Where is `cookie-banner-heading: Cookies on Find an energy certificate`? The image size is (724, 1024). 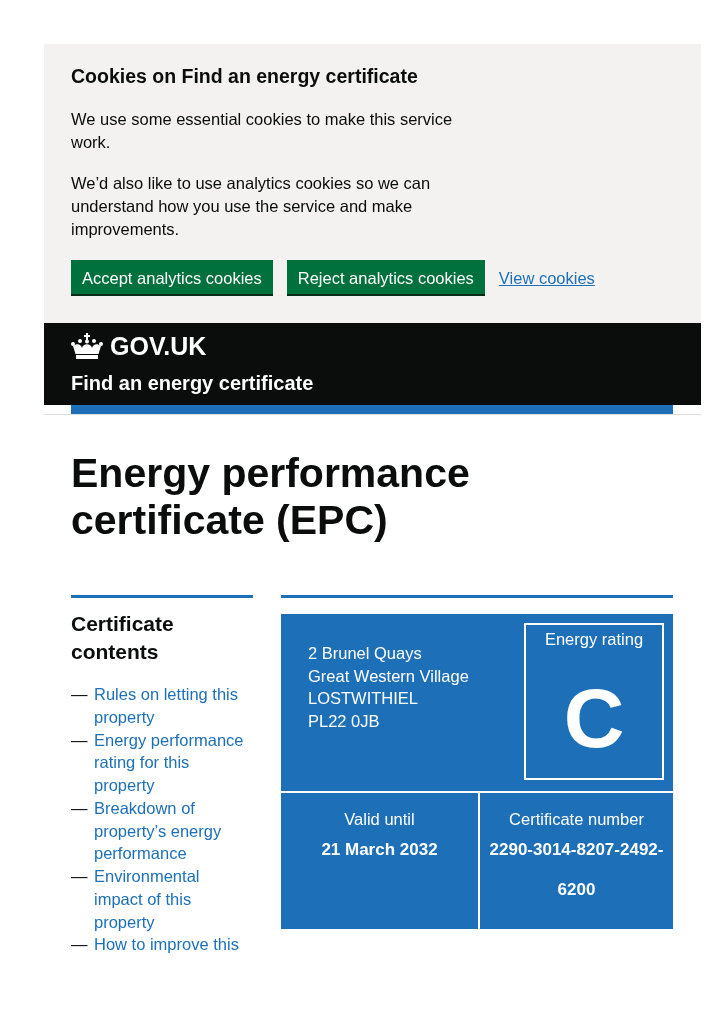
cookie-banner-heading: Cookies on Find an energy certificate is located at coordinates (245, 76).